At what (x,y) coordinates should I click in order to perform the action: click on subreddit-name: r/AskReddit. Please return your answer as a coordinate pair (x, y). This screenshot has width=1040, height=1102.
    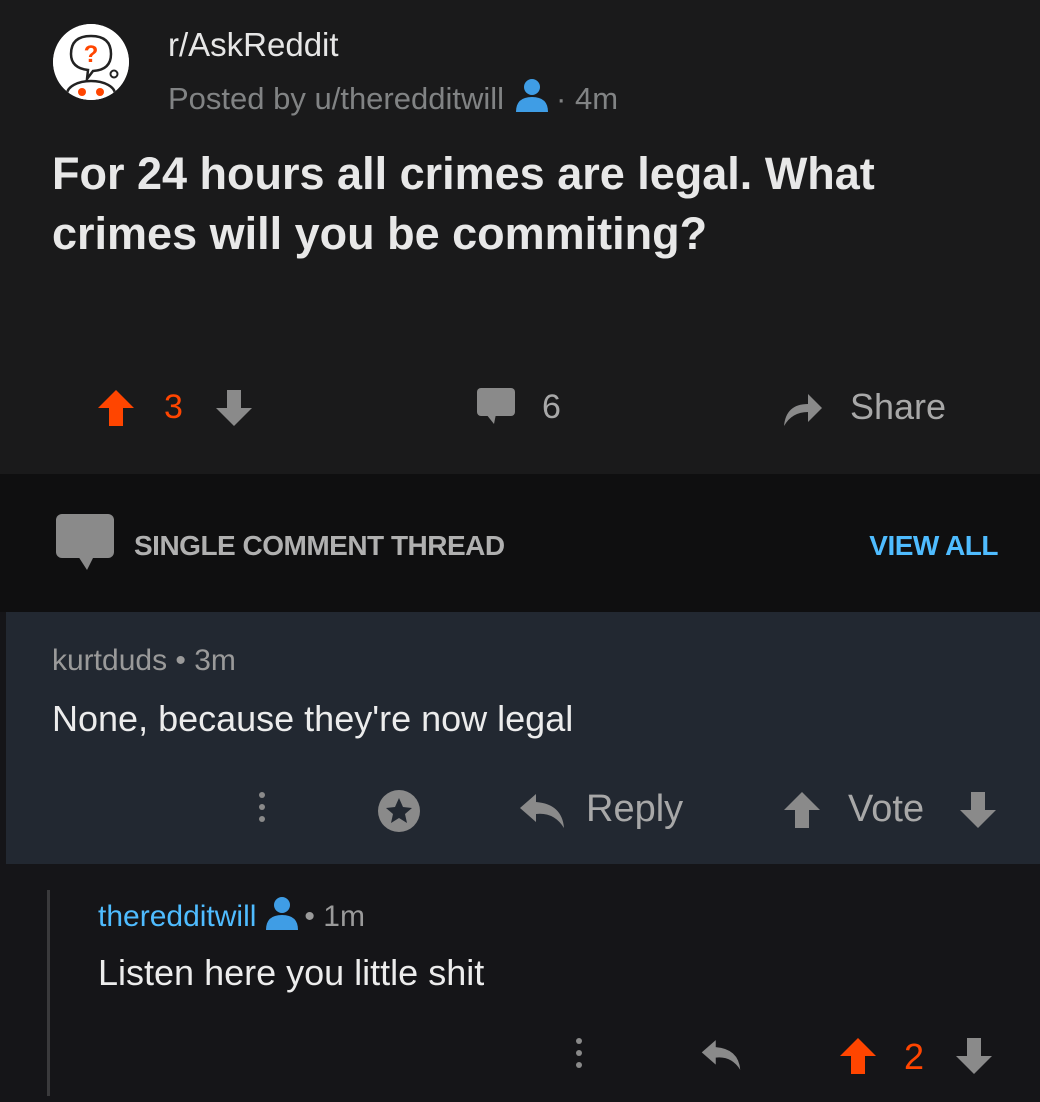
    Looking at the image, I should click on (253, 45).